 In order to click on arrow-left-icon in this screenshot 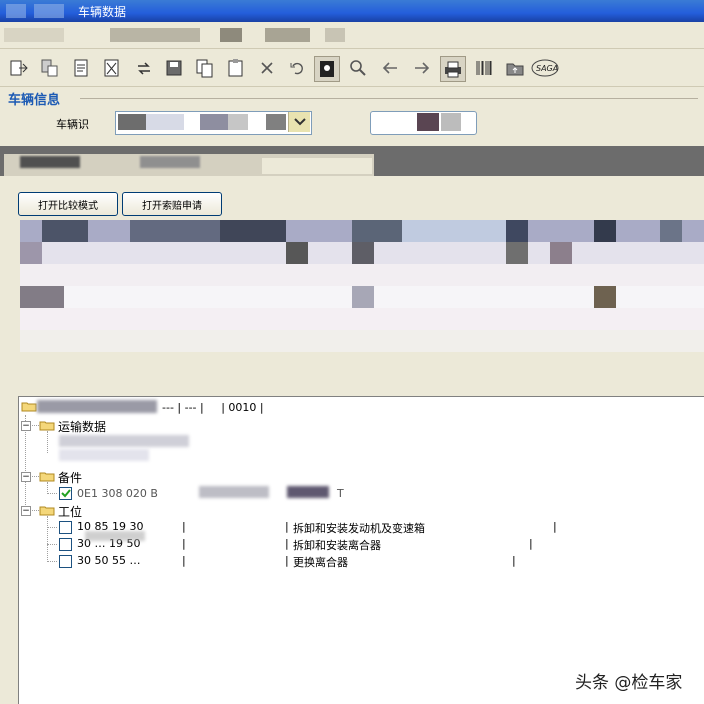, I will do `click(390, 68)`.